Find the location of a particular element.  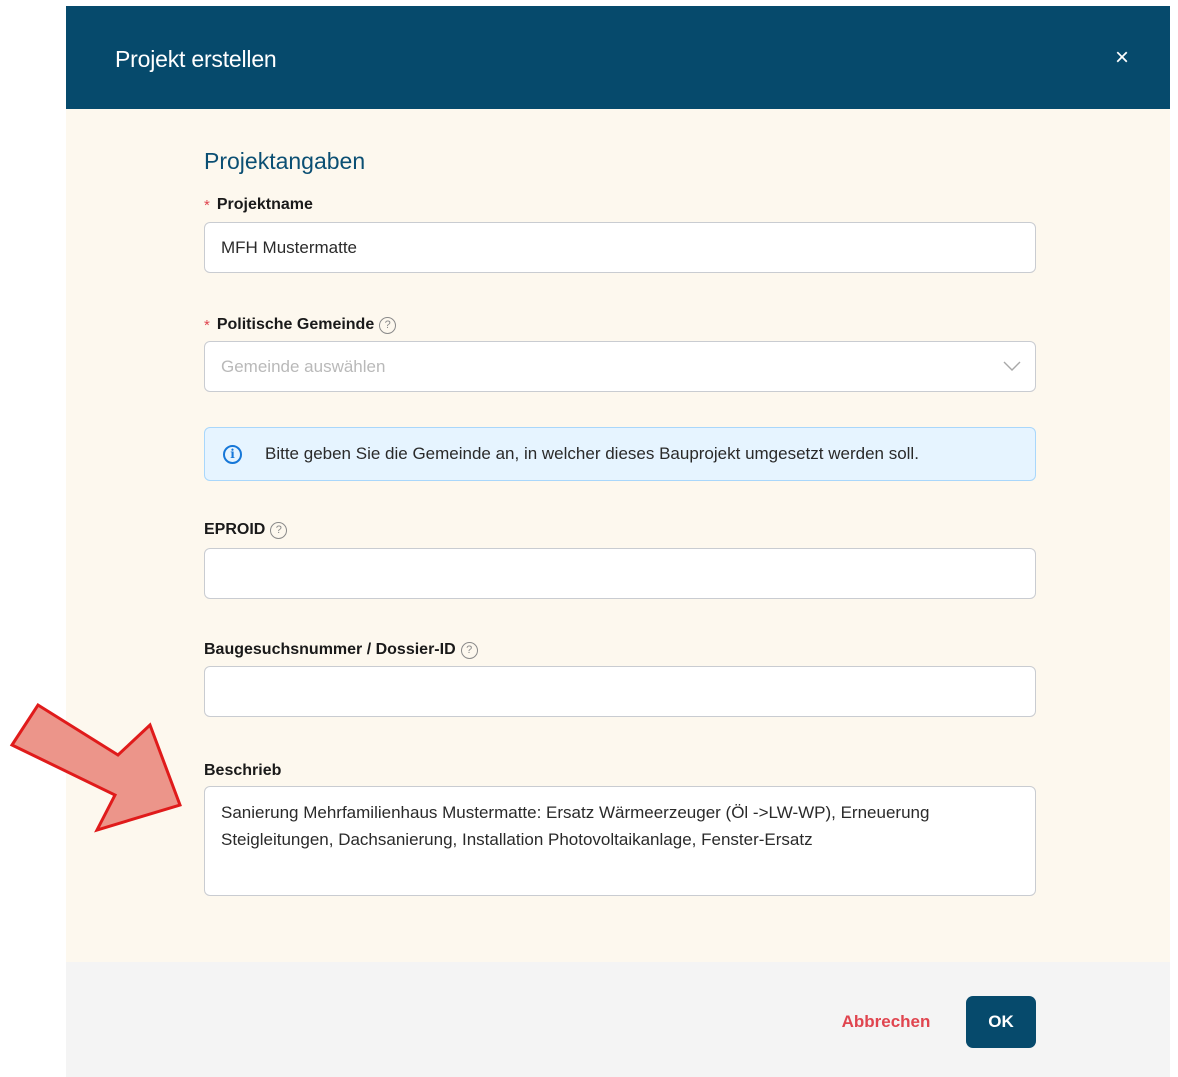

beschrieb-label-text: Beschrieb is located at coordinates (243, 770).